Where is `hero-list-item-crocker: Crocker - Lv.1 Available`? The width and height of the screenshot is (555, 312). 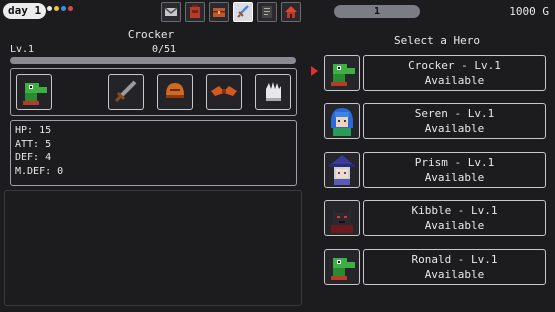 hero-list-item-crocker: Crocker - Lv.1 Available is located at coordinates (435, 73).